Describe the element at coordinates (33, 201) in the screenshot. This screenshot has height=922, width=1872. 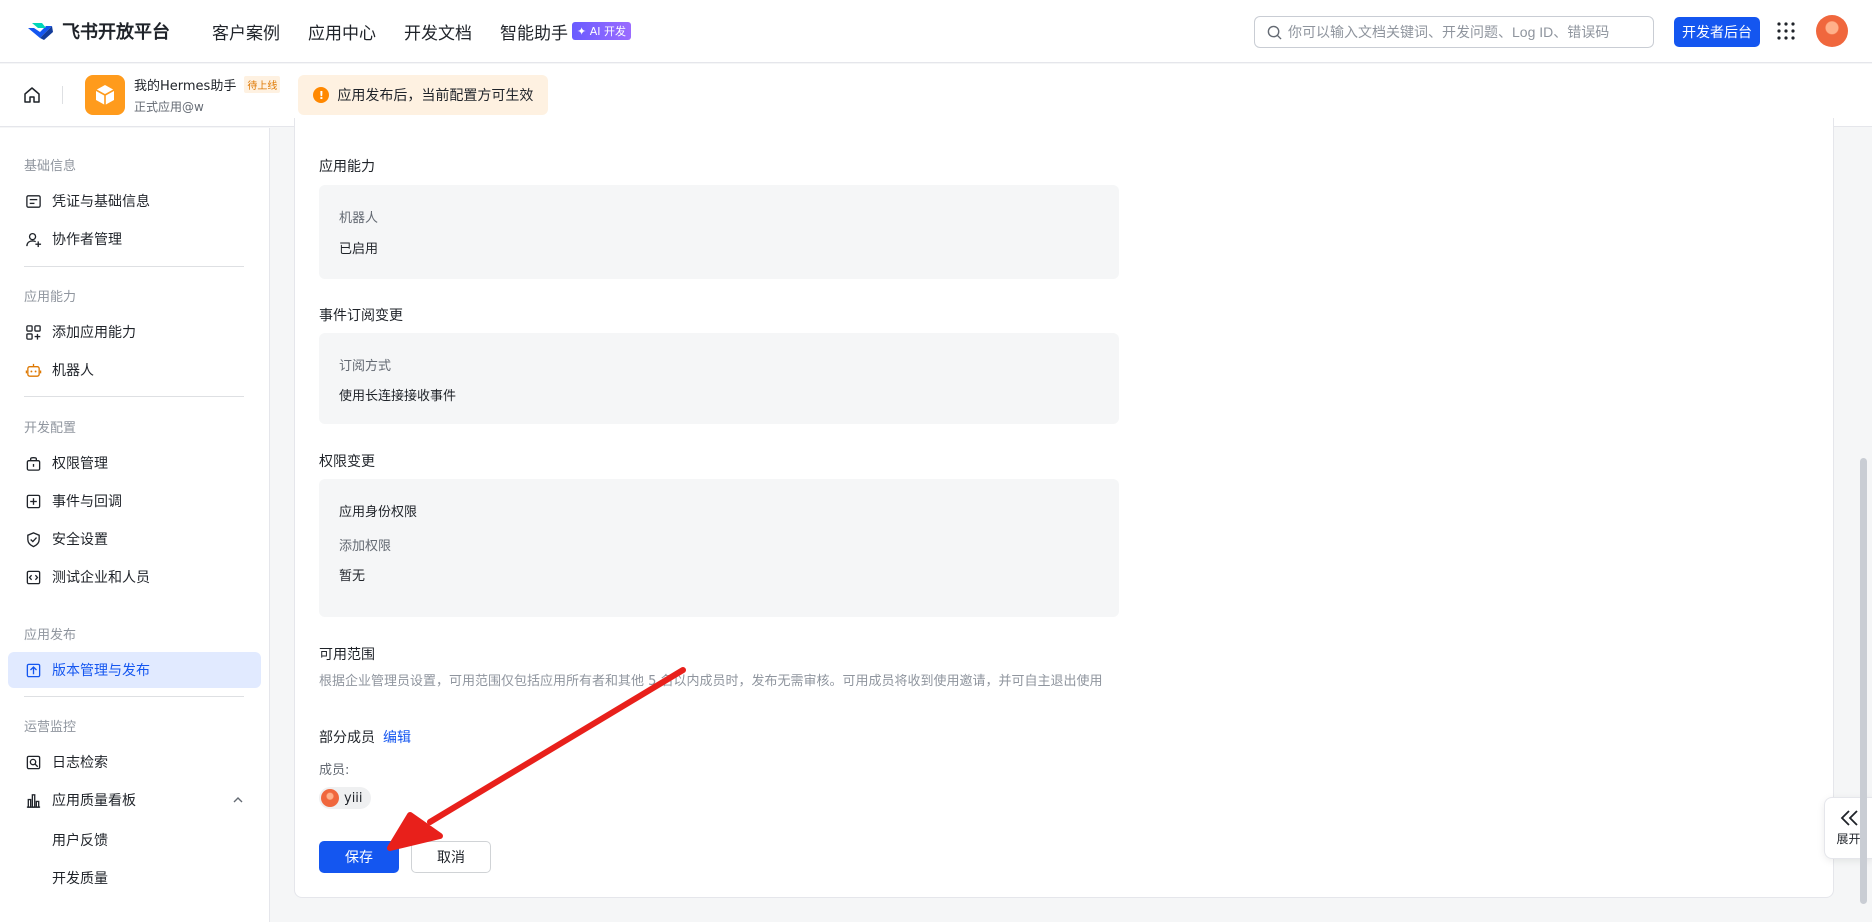
I see `id-card-icon` at that location.